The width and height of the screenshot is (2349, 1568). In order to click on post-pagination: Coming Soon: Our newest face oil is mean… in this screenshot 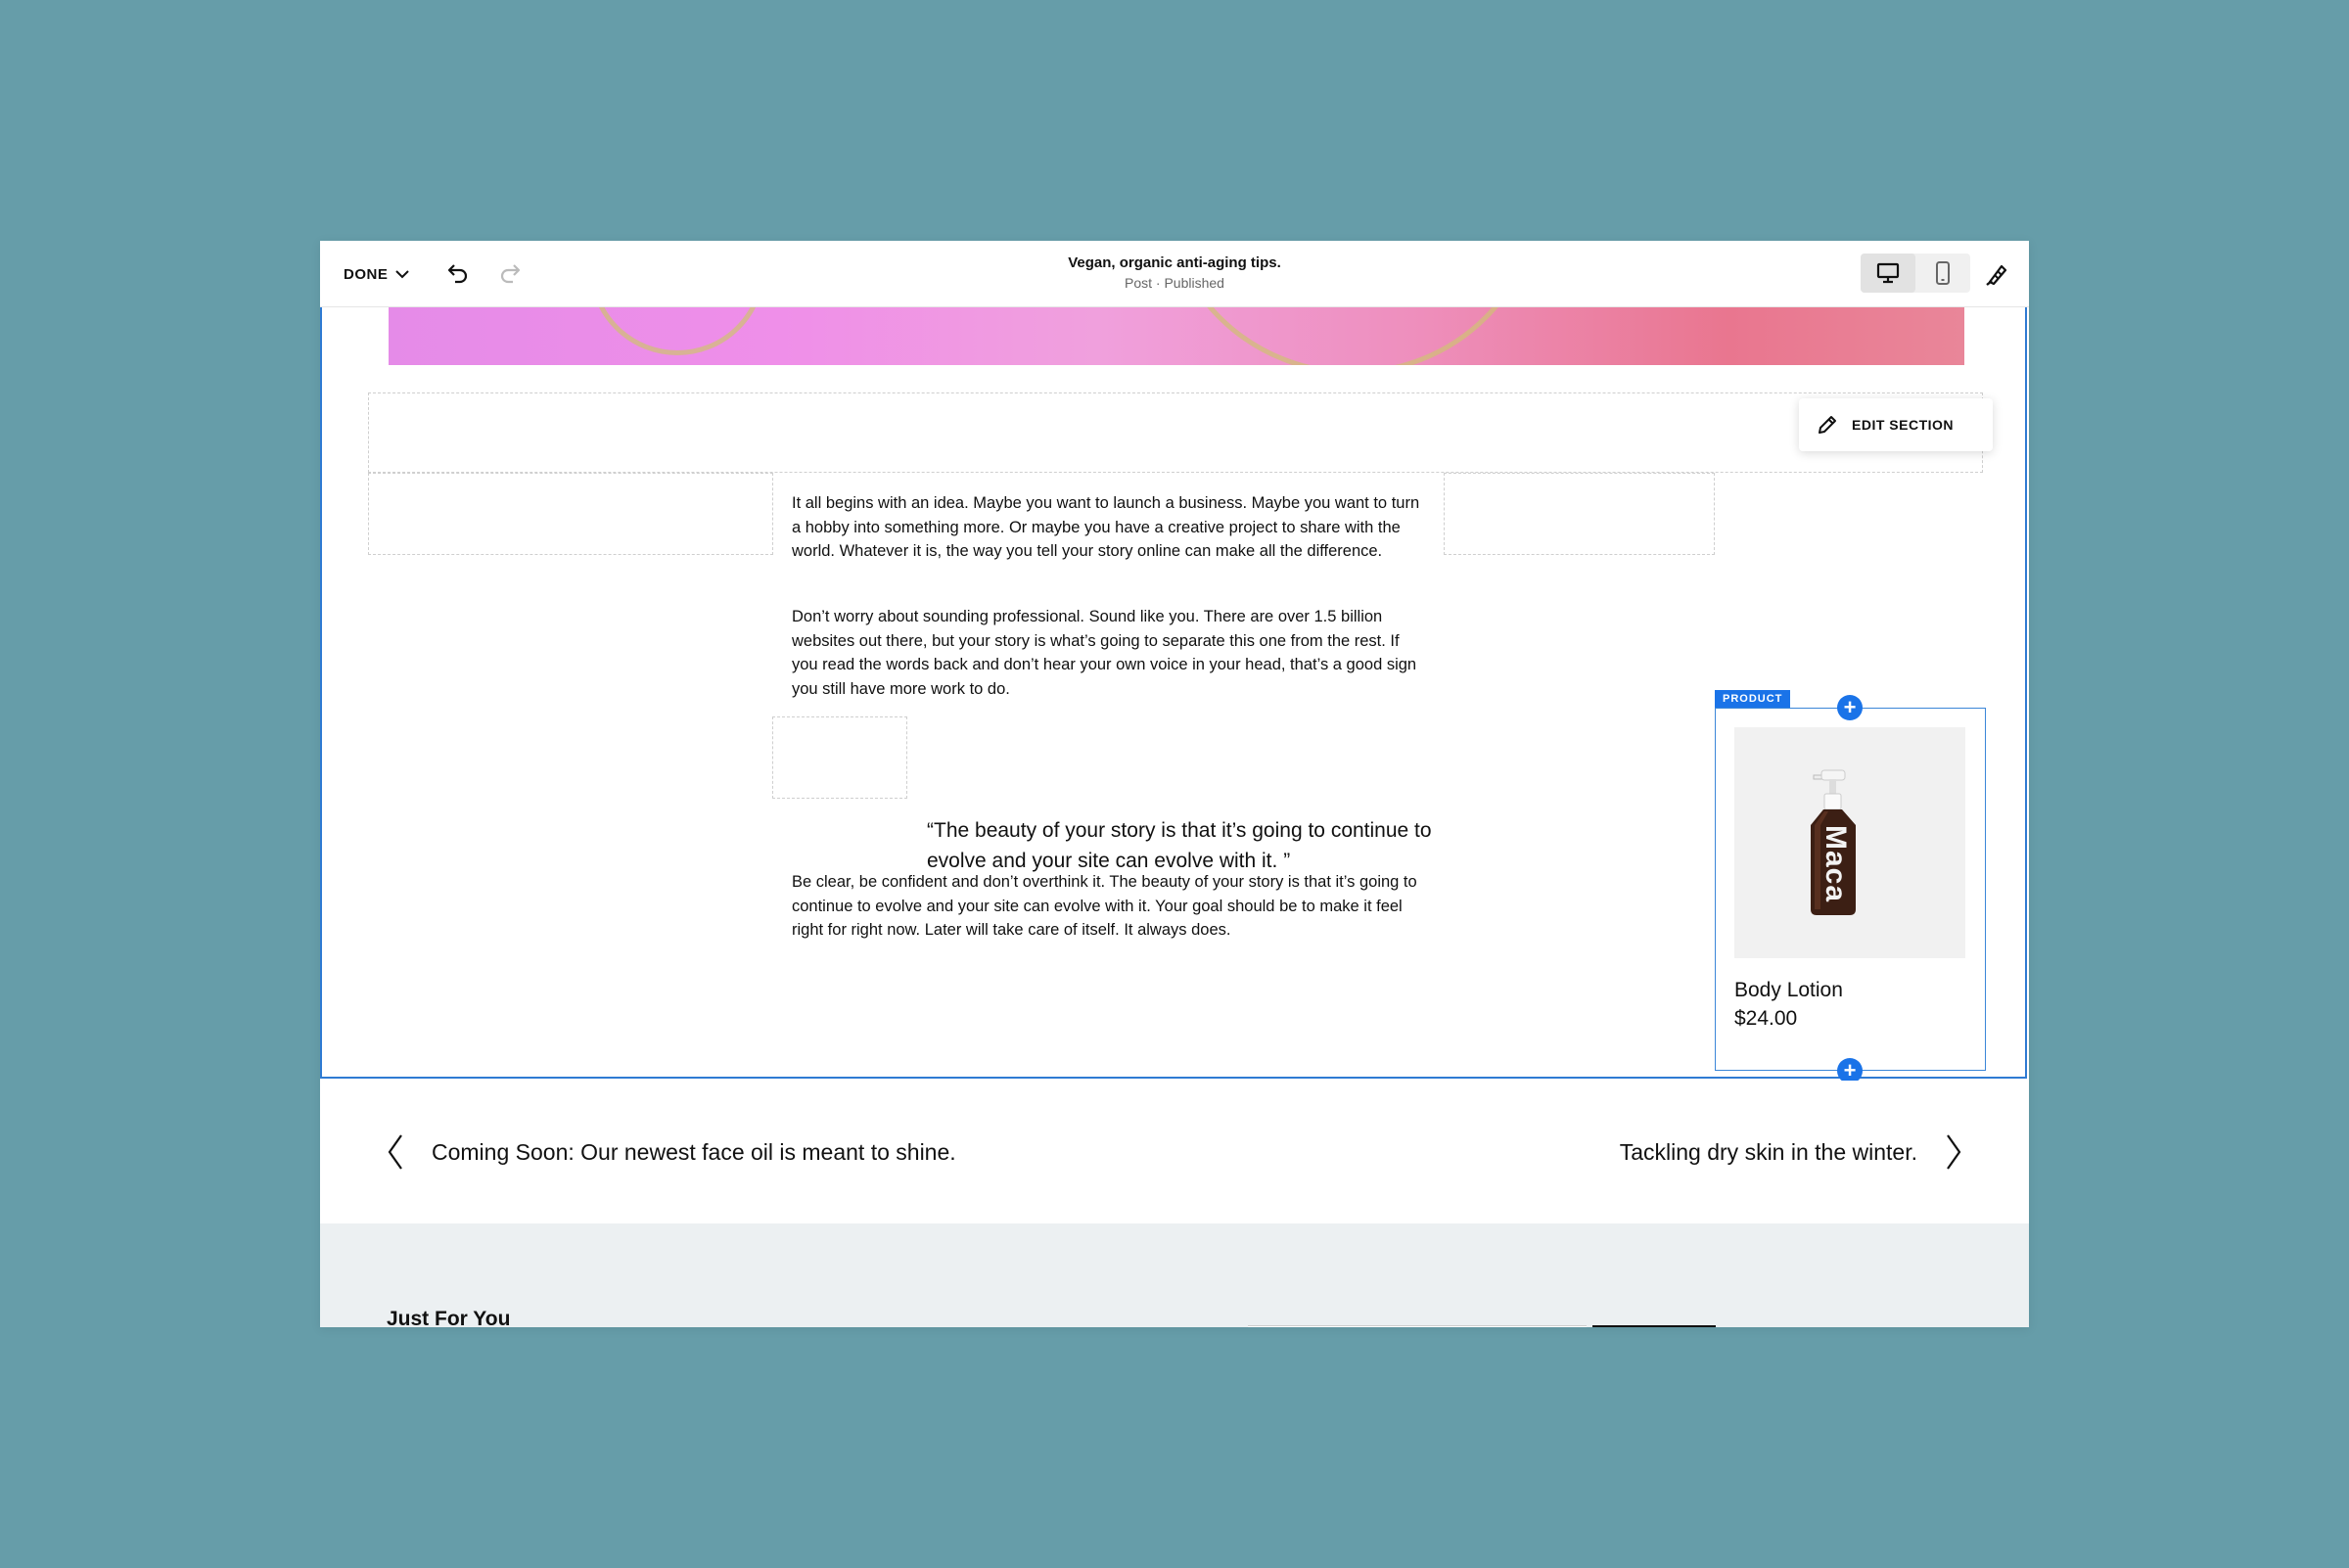, I will do `click(1174, 1152)`.